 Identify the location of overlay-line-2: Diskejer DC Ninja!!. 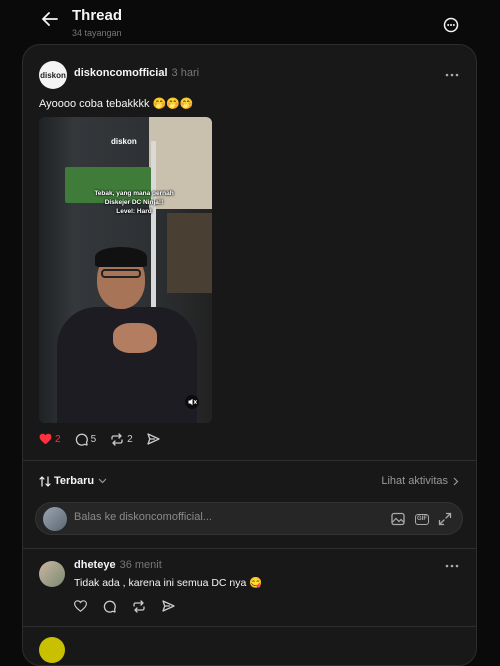
(134, 202).